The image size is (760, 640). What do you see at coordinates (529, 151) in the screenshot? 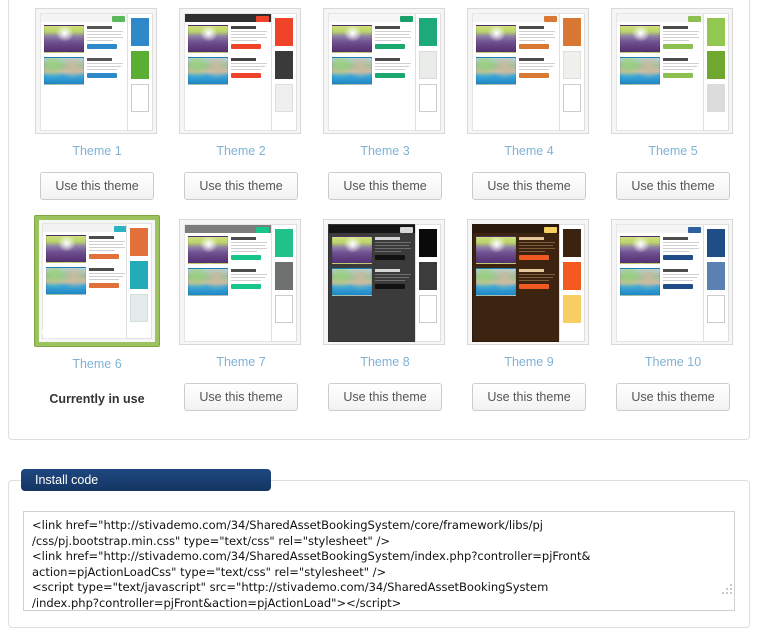
I see `theme-label: Theme 4` at bounding box center [529, 151].